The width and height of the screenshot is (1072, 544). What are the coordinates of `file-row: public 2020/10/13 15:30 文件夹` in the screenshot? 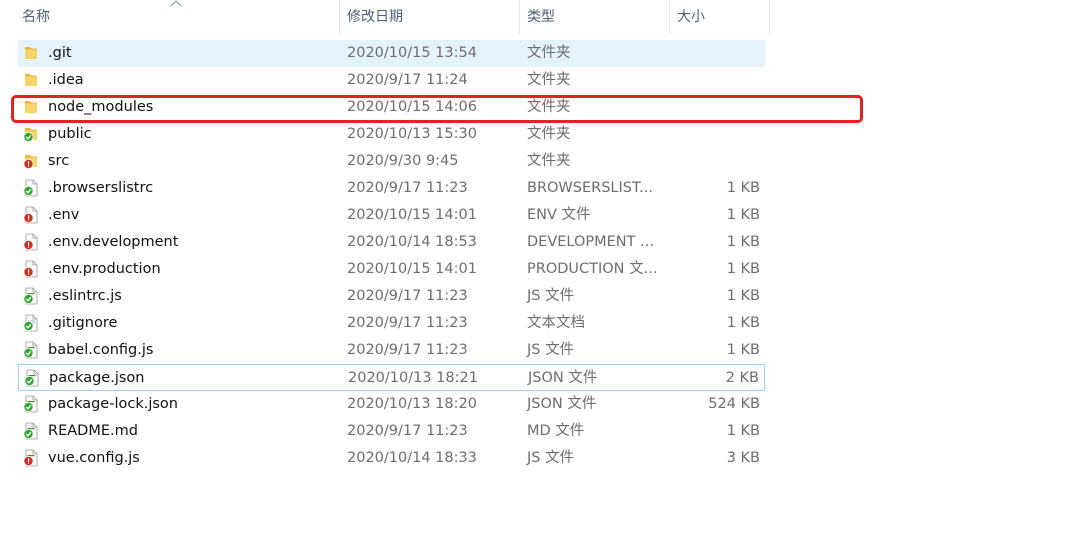 It's located at (391, 134).